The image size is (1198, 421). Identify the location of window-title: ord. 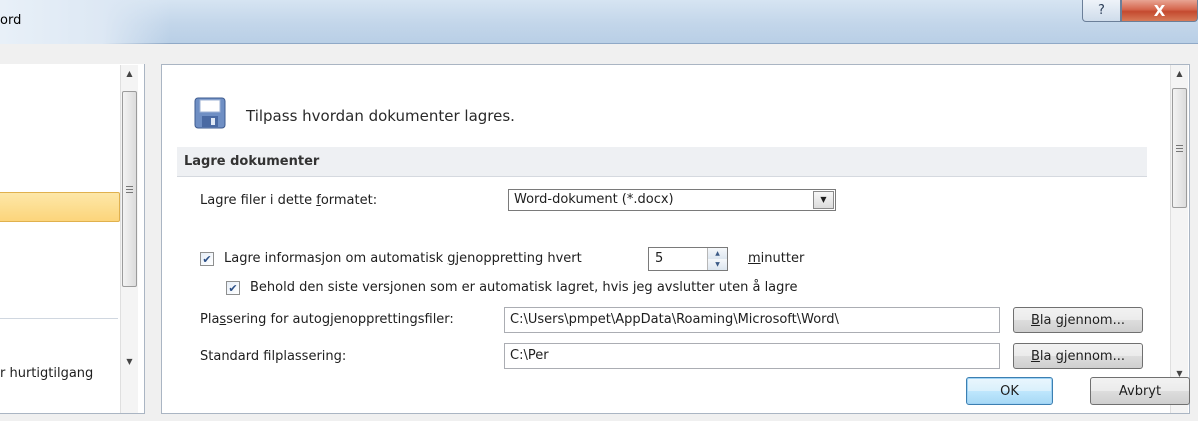
(11, 20).